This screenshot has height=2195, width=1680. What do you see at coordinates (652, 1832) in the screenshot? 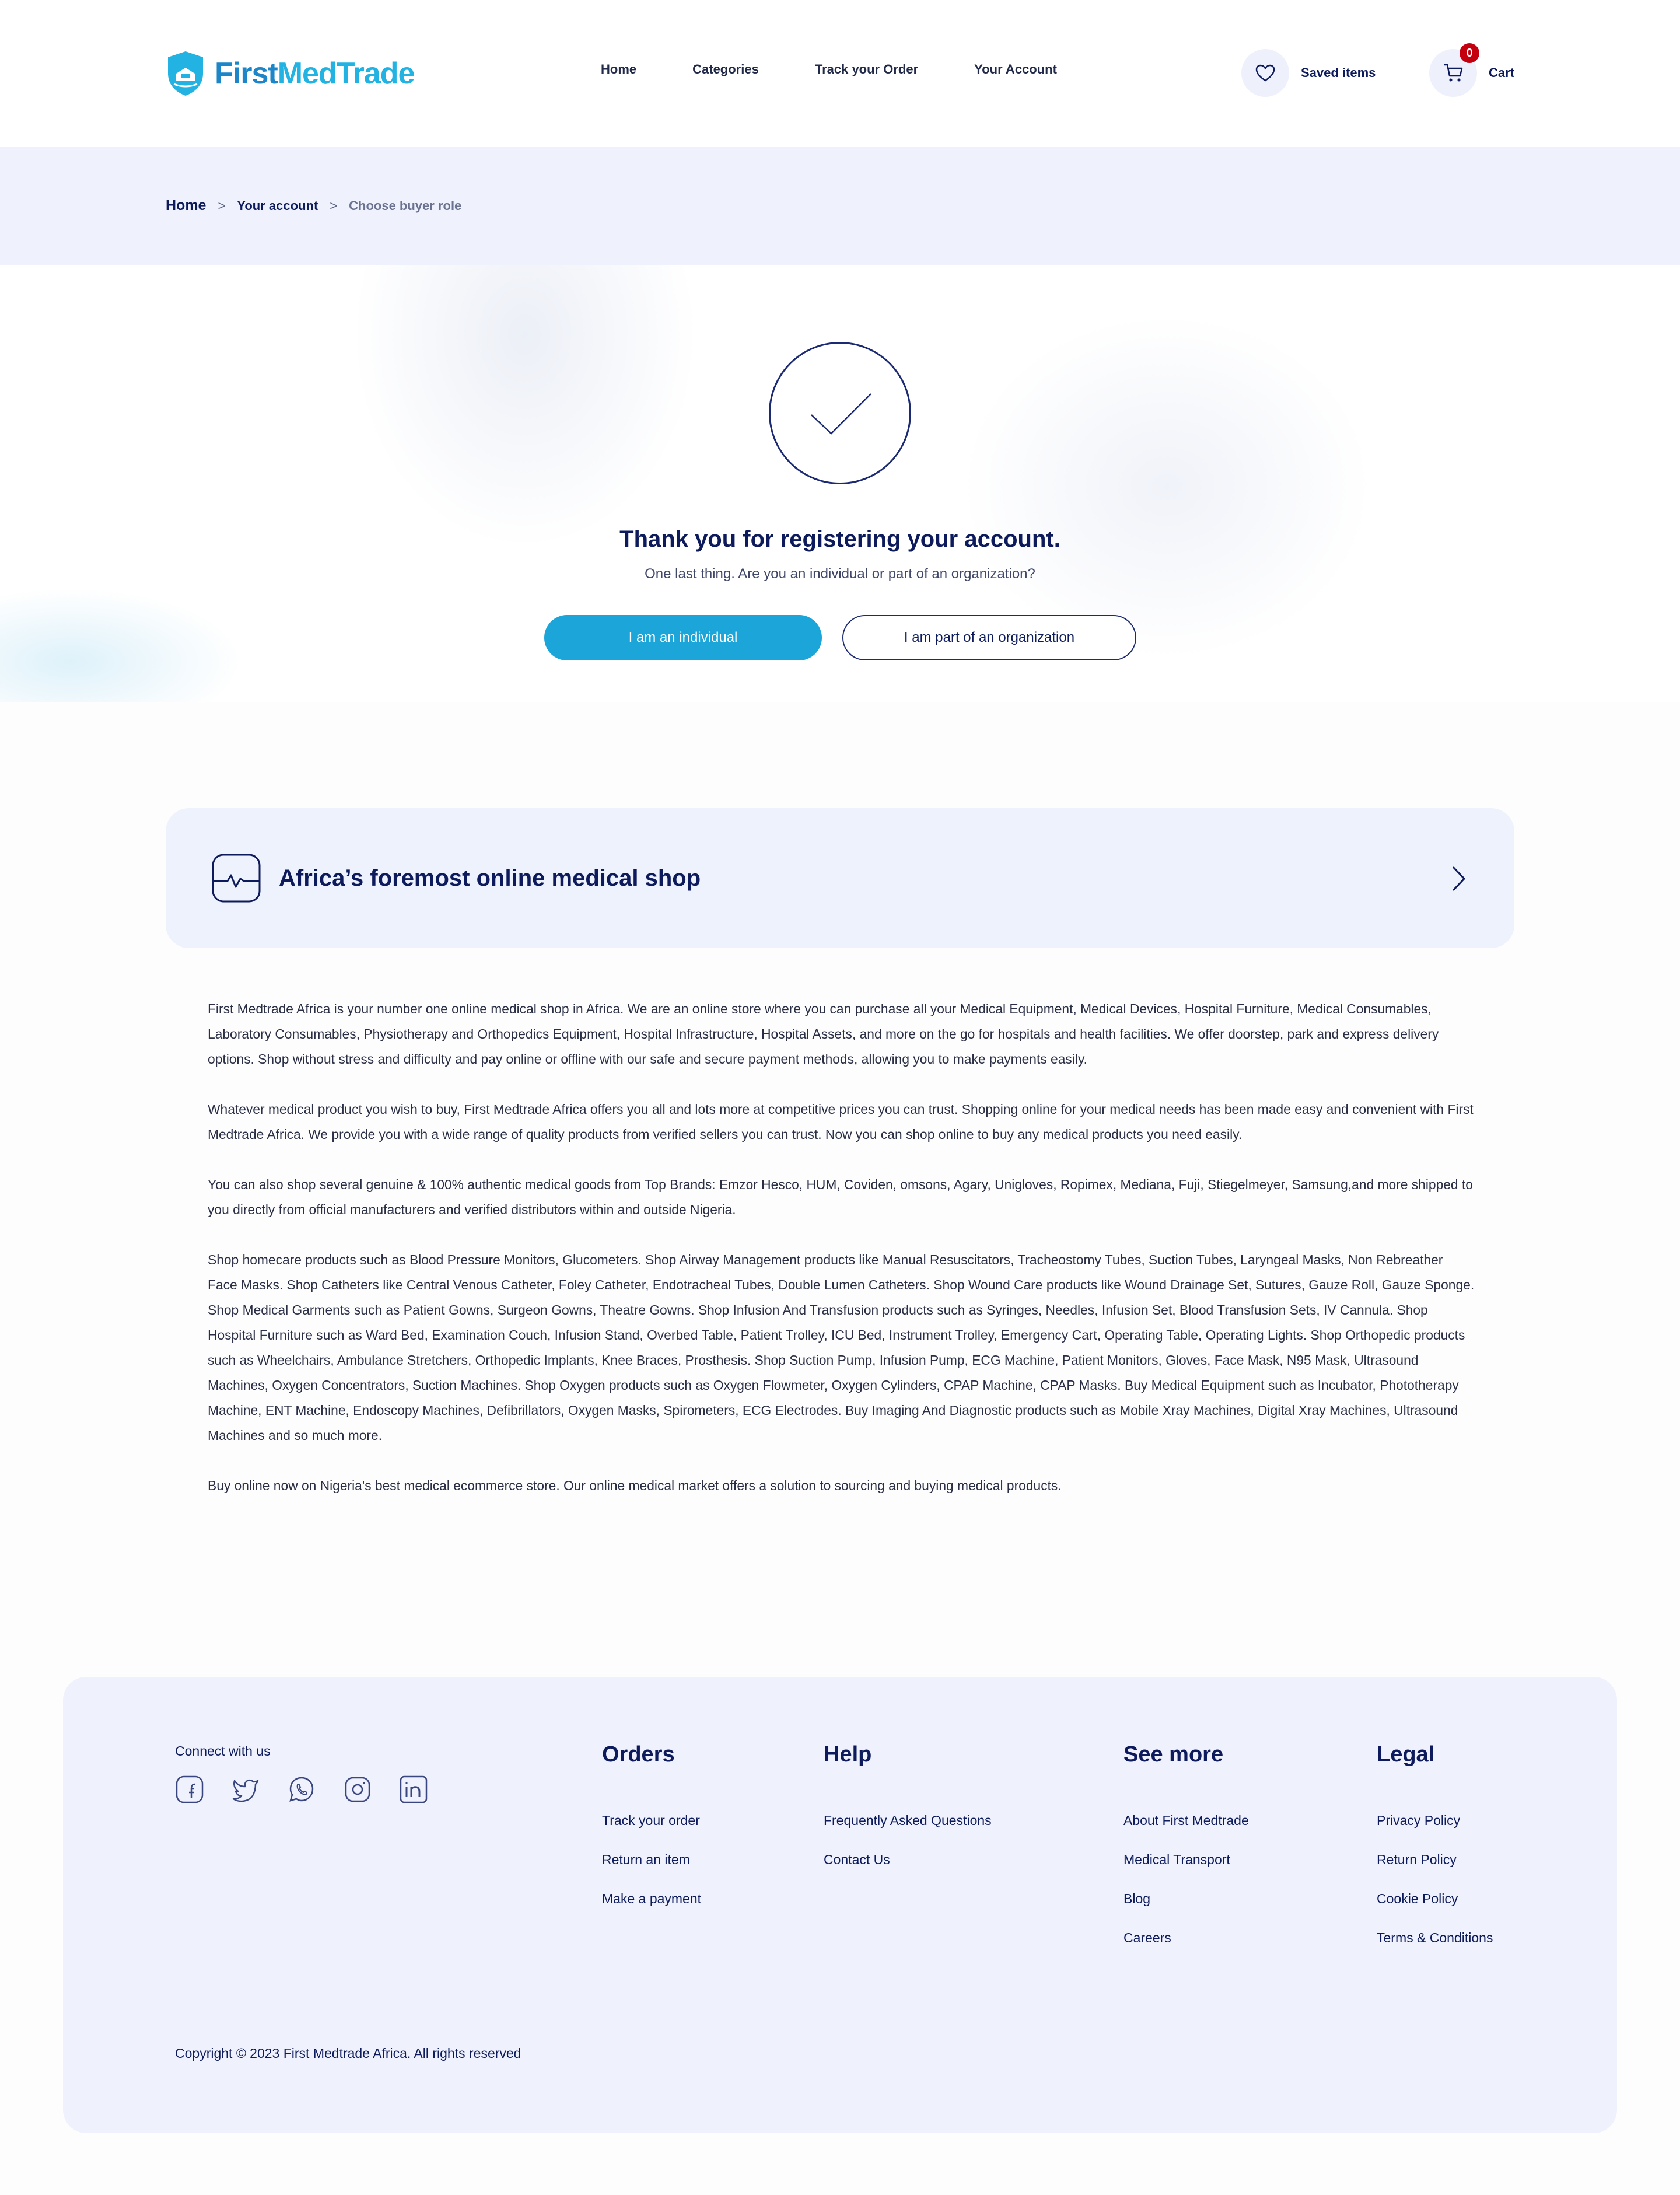
I see `footer-link: Track your order` at bounding box center [652, 1832].